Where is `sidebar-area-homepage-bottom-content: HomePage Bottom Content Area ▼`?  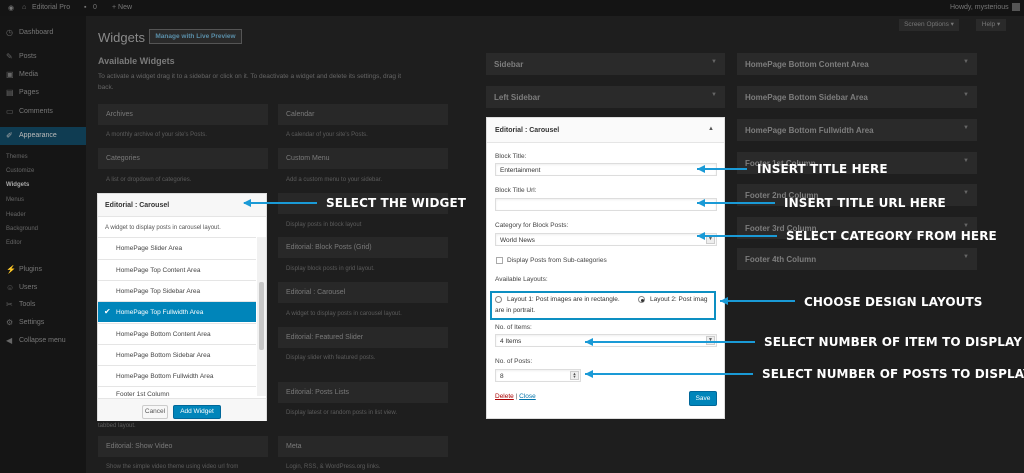
sidebar-area-homepage-bottom-content: HomePage Bottom Content Area ▼ is located at coordinates (857, 64).